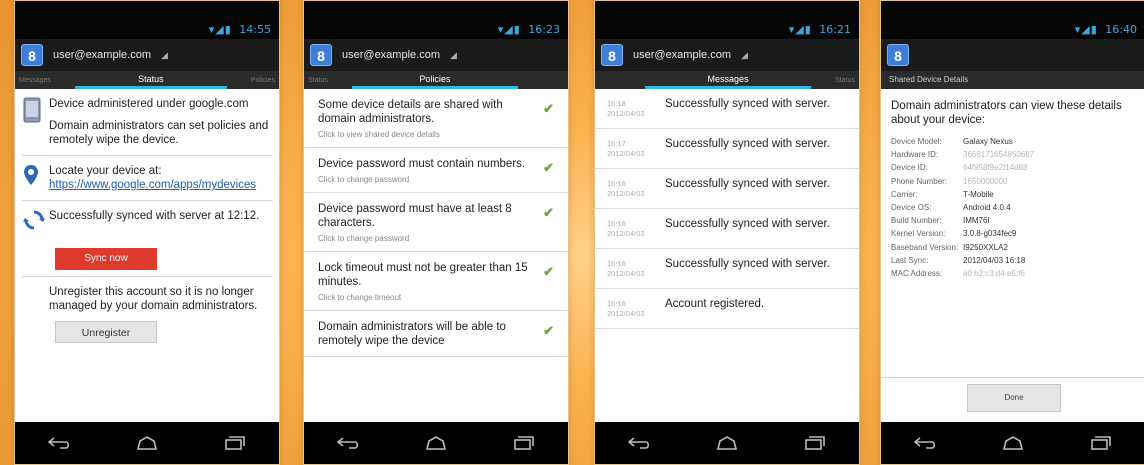 Image resolution: width=1144 pixels, height=465 pixels. Describe the element at coordinates (976, 221) in the screenshot. I see `detail-value: IMM76I` at that location.